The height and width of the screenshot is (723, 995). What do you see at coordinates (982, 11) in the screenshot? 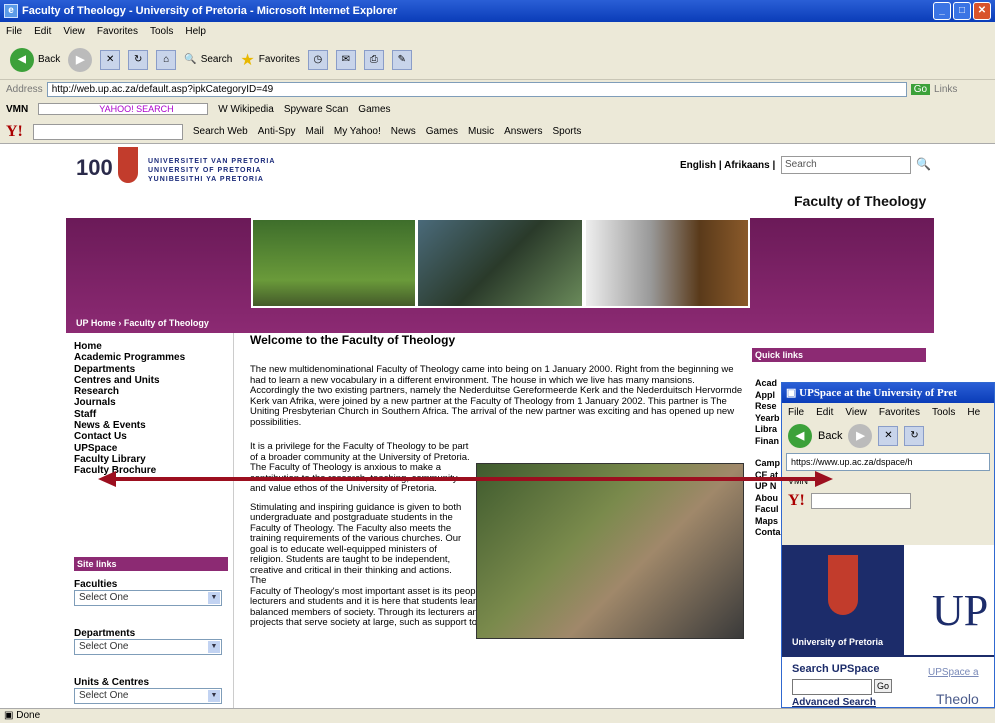
I see `close-button: ✕` at bounding box center [982, 11].